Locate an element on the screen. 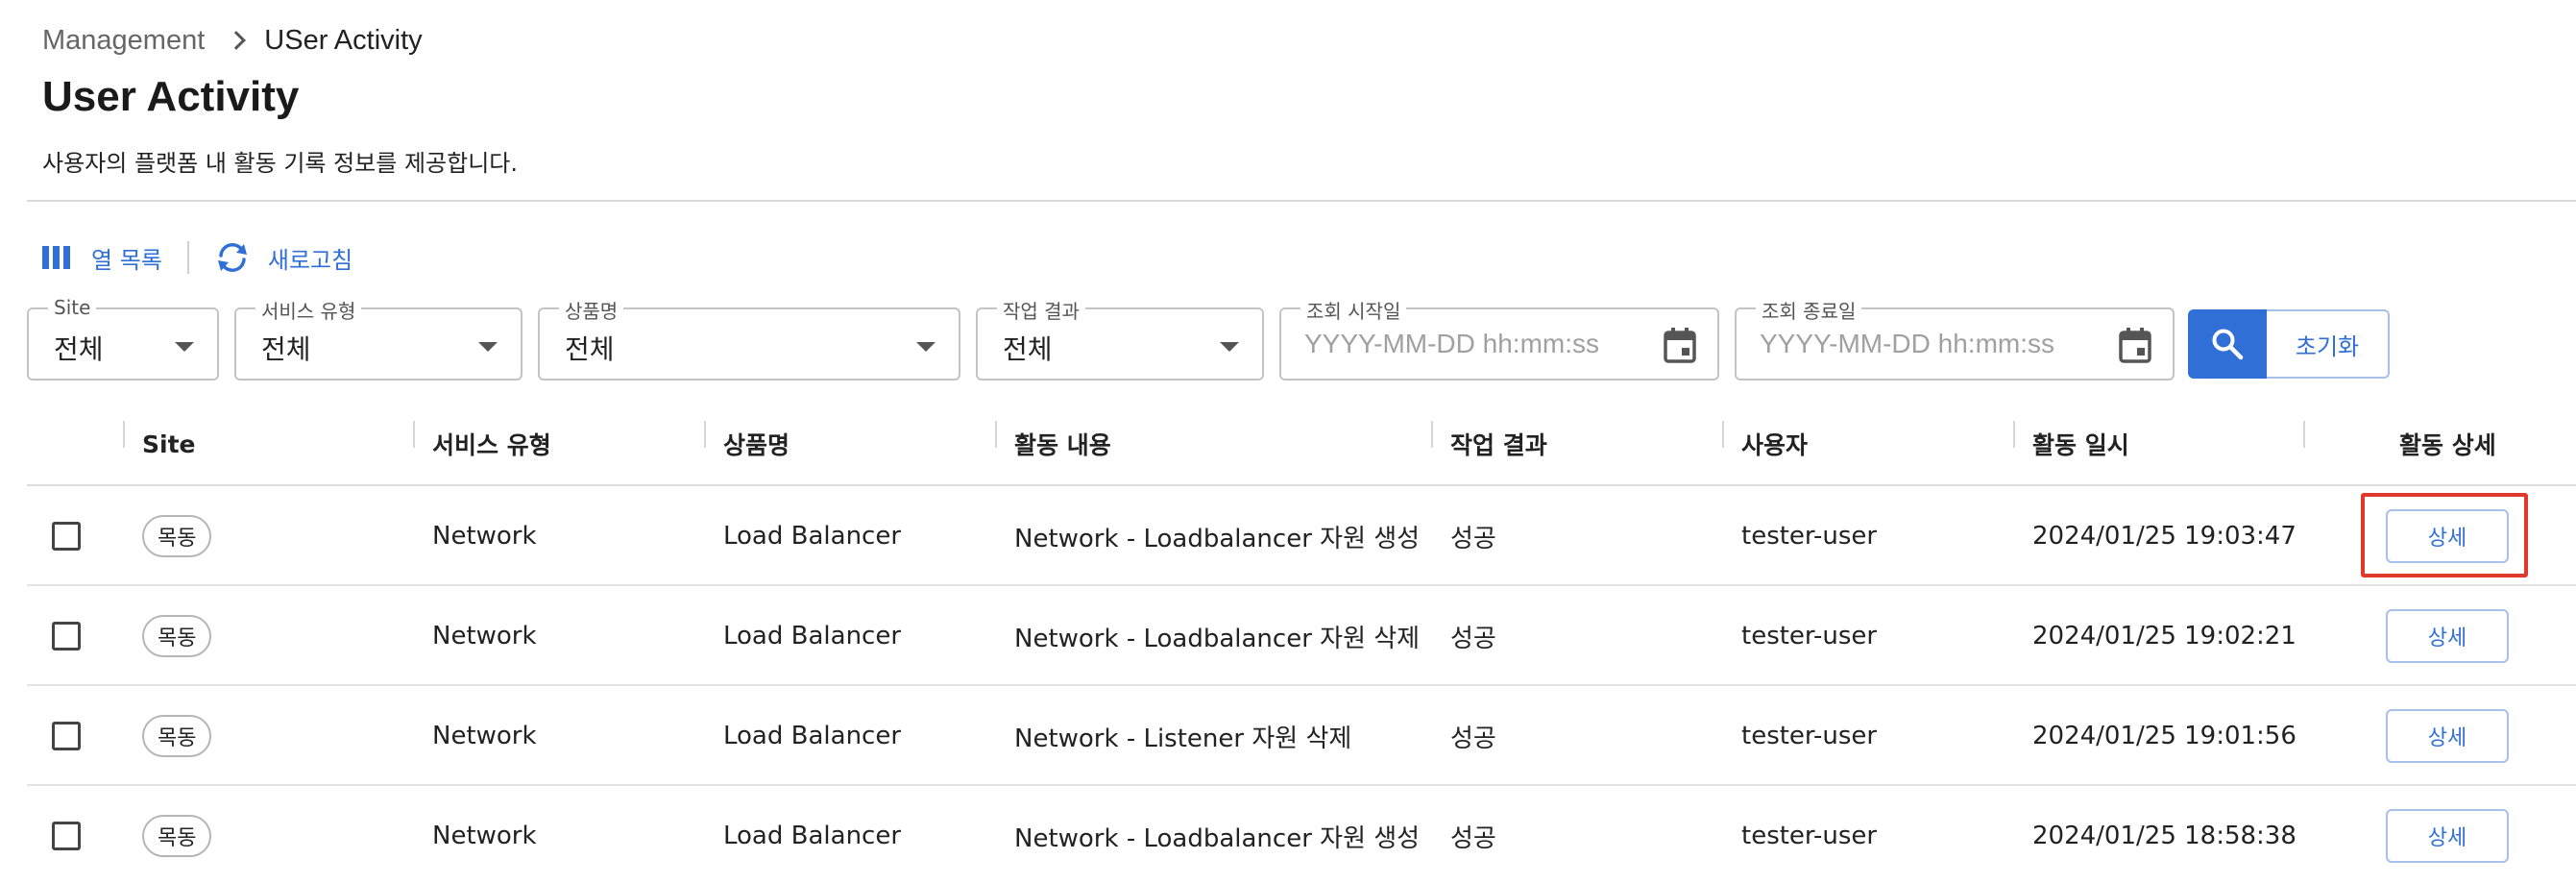  cell-datetime: 2024/01/25 19:01:56 is located at coordinates (2164, 736).